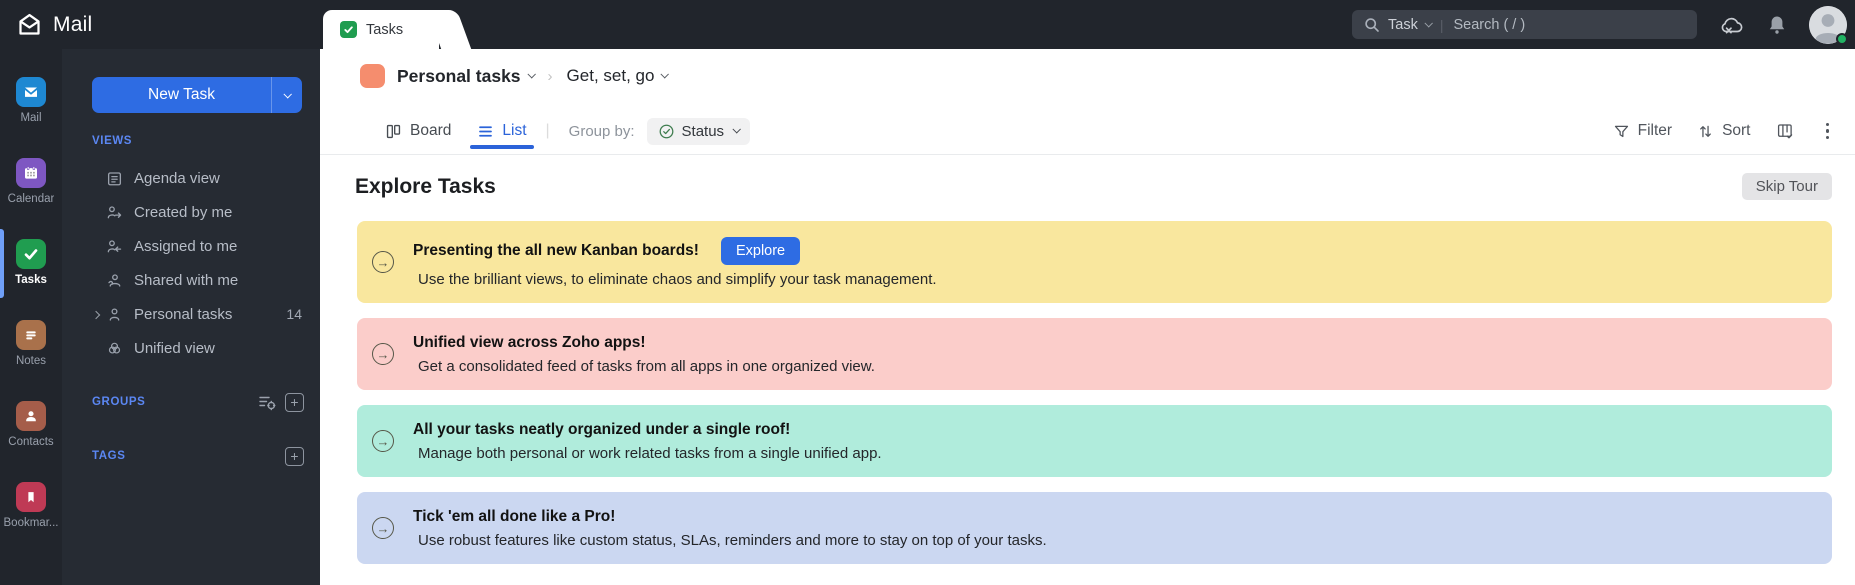 This screenshot has width=1855, height=585. I want to click on topbar: Mail Task | Search ( / ), so click(927, 24).